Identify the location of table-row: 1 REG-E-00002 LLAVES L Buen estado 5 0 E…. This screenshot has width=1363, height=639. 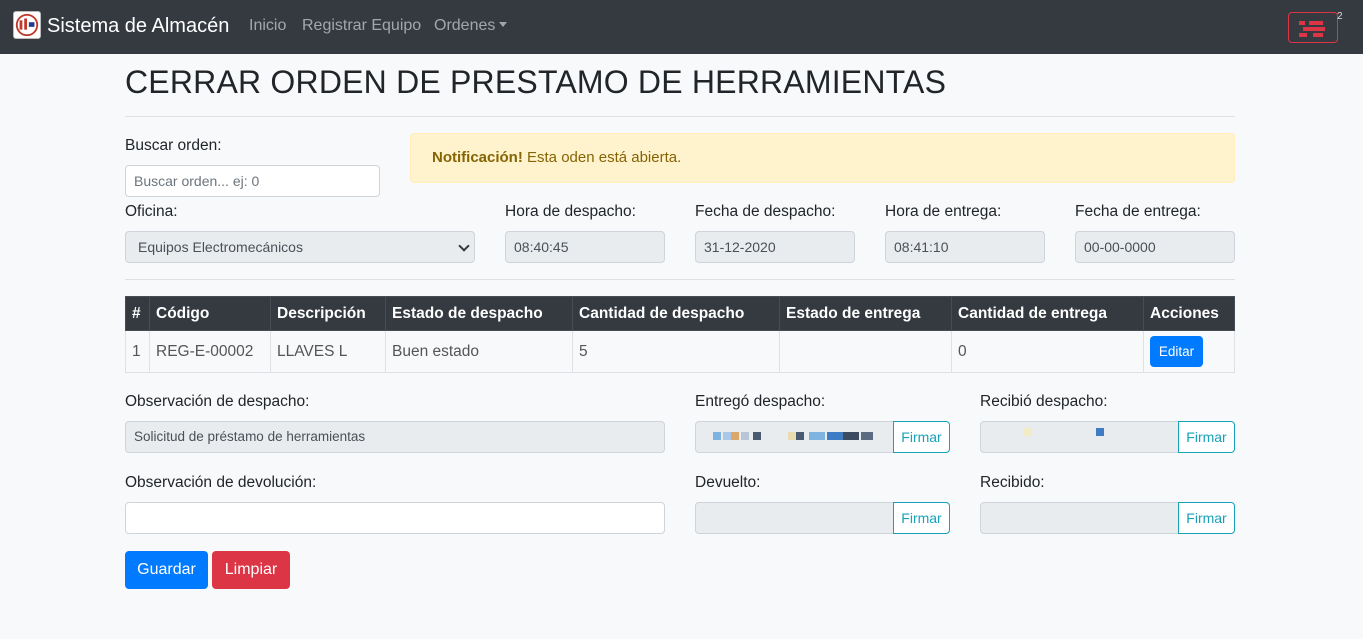
(680, 351).